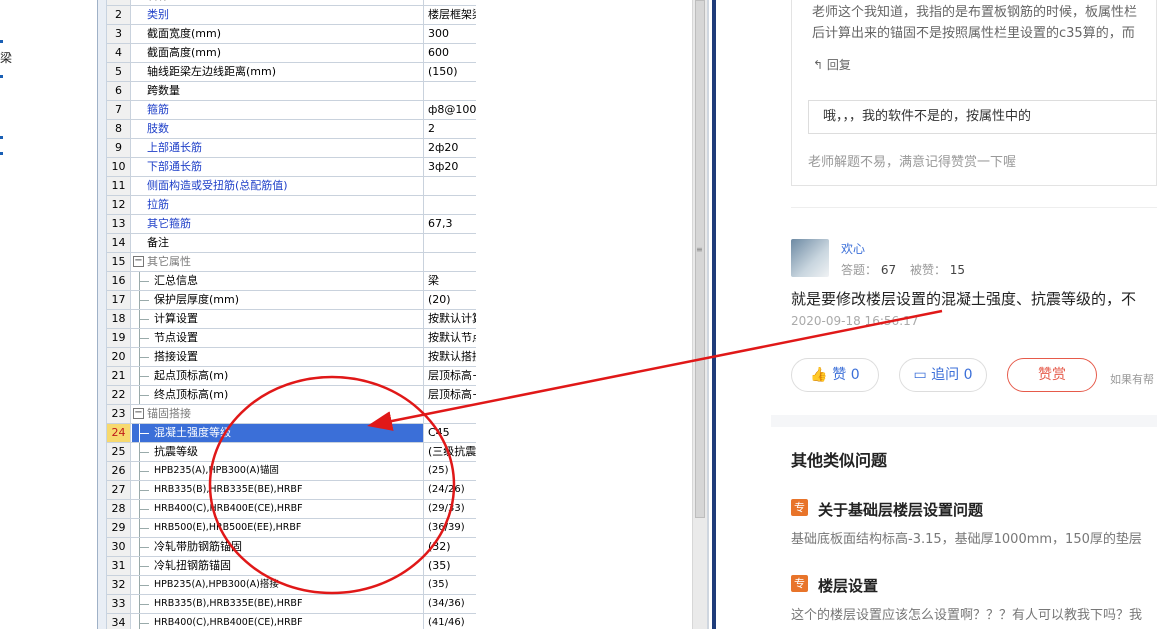  I want to click on property-name: 轴线距梁左边线距离(mm), so click(278, 72).